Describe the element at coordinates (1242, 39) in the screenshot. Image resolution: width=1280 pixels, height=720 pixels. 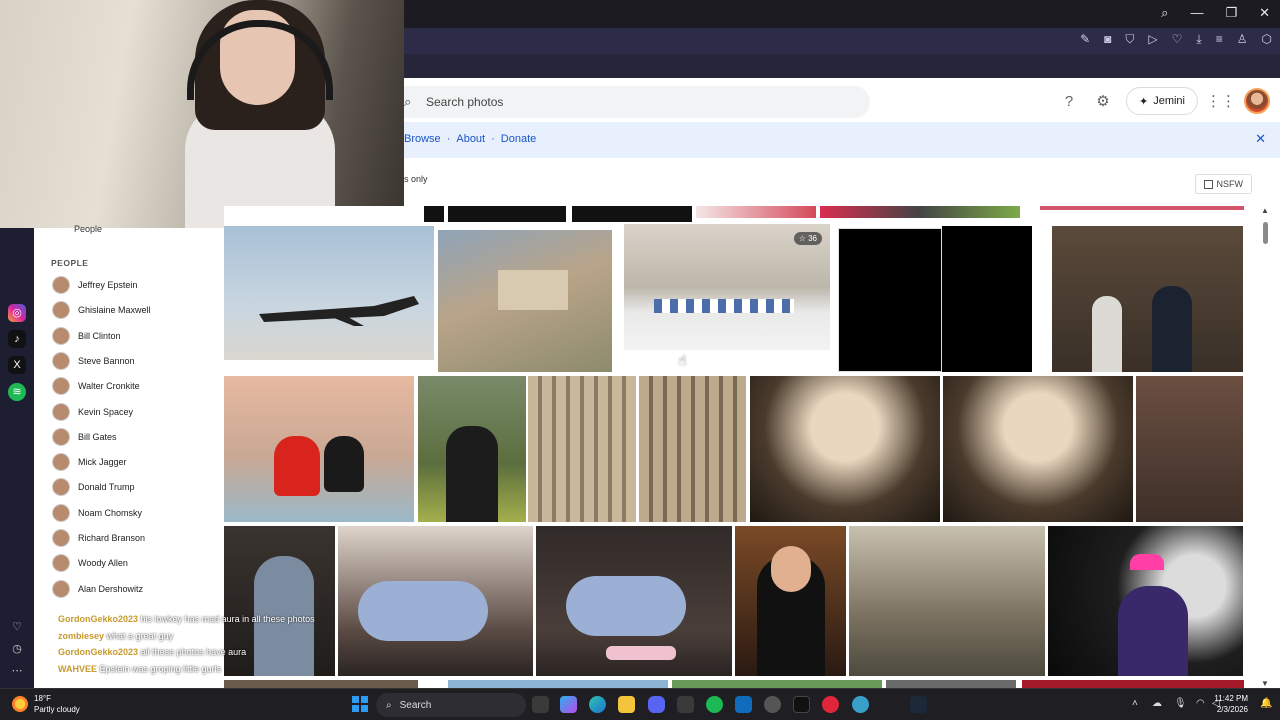
I see `profile-icon: ♙` at that location.